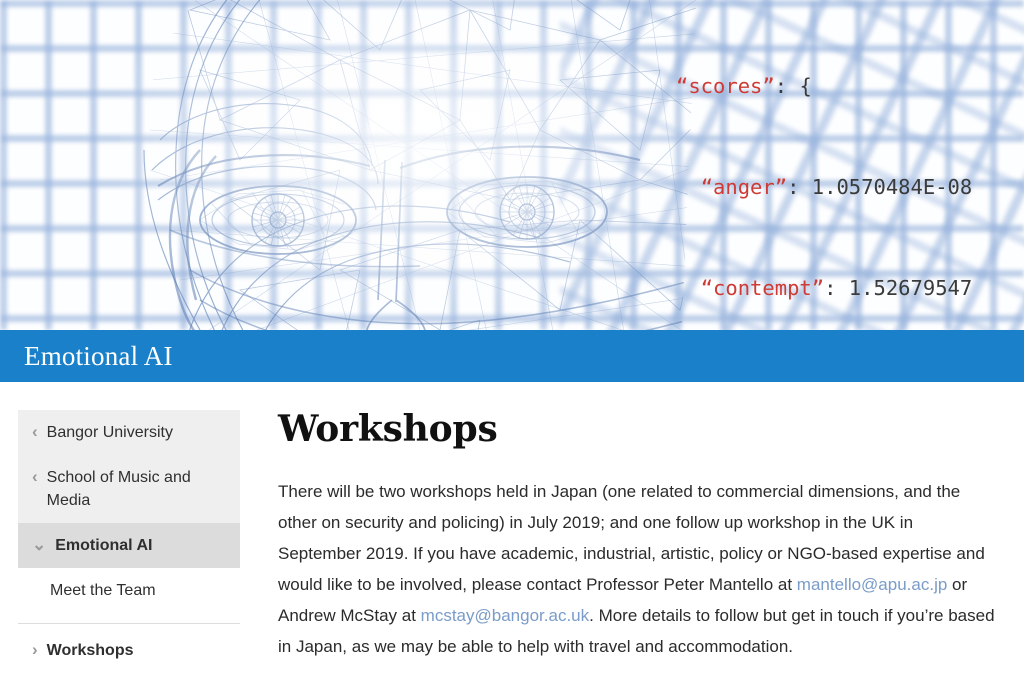 The image size is (1024, 673). I want to click on email-link-mcstay: mcstay@bangor.ac.uk, so click(505, 615).